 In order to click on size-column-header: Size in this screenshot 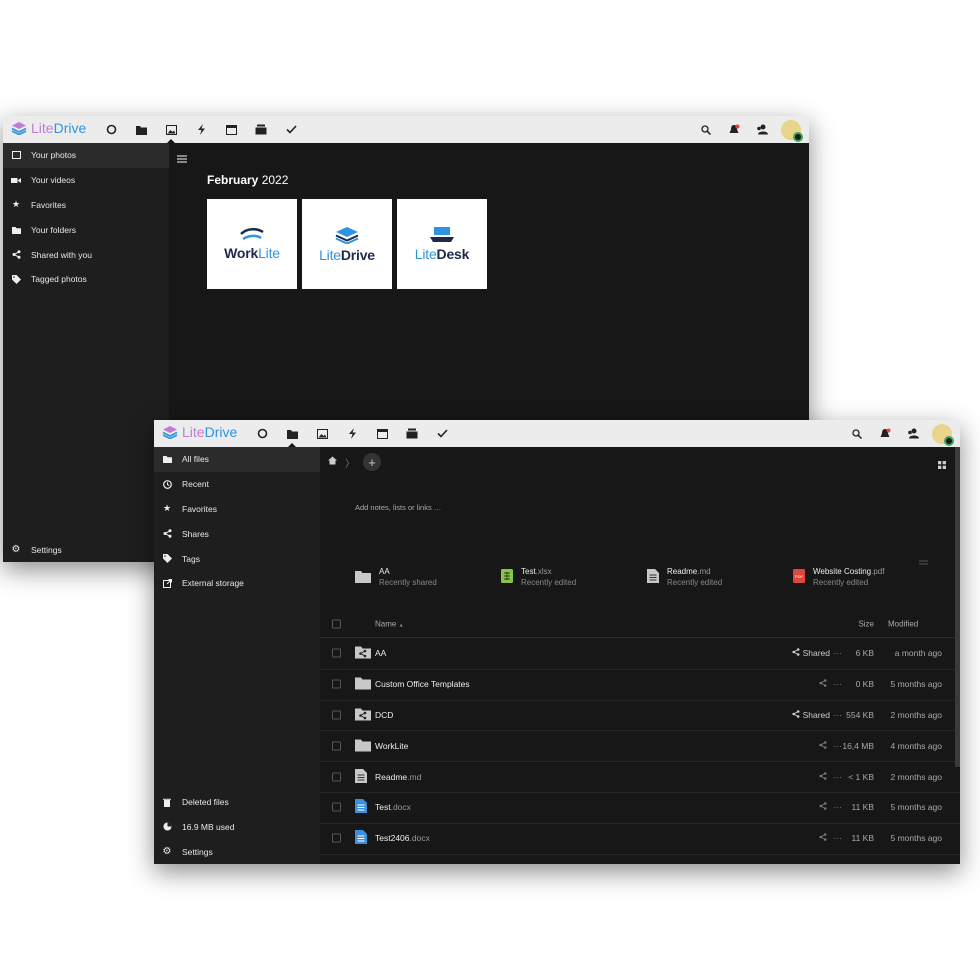, I will do `click(849, 624)`.